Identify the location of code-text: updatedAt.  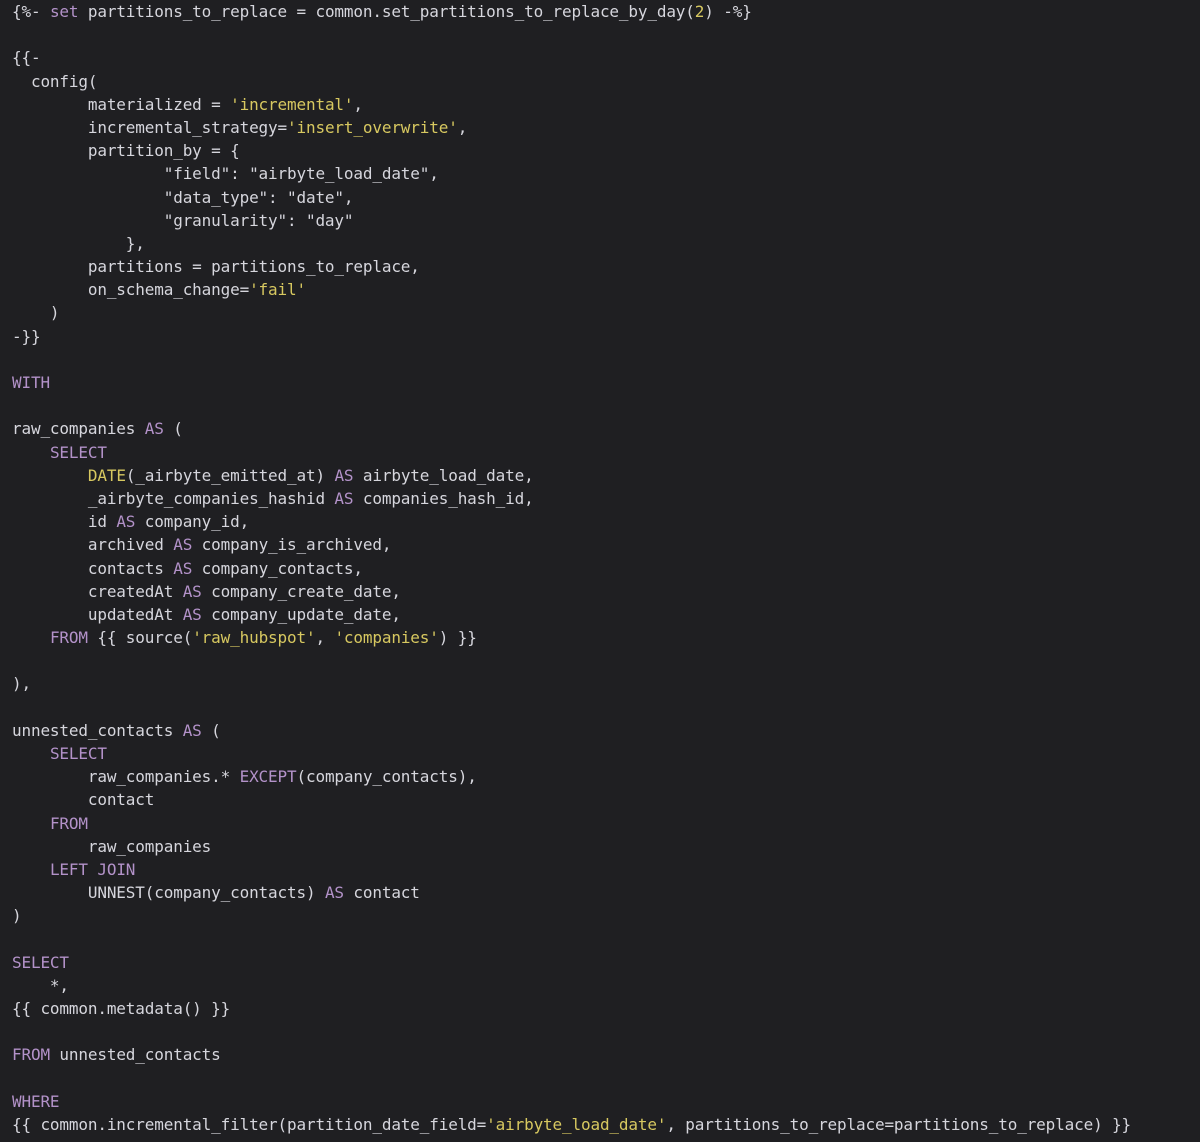
(97, 614).